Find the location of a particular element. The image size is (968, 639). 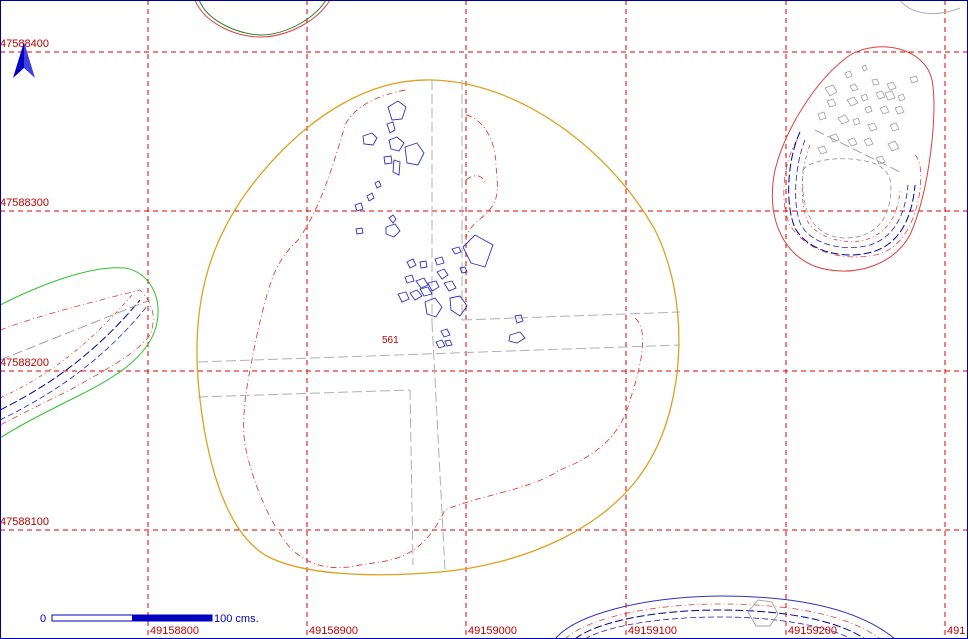

stones is located at coordinates (440, 224).